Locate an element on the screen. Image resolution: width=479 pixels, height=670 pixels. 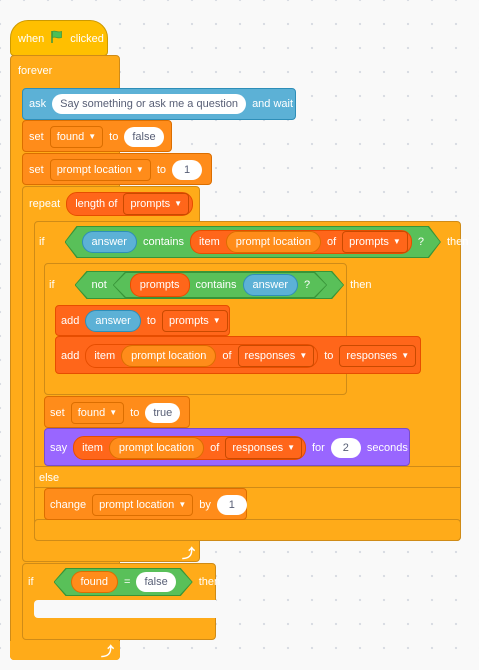
not-condition: not prompts contains answer ? is located at coordinates (210, 285).